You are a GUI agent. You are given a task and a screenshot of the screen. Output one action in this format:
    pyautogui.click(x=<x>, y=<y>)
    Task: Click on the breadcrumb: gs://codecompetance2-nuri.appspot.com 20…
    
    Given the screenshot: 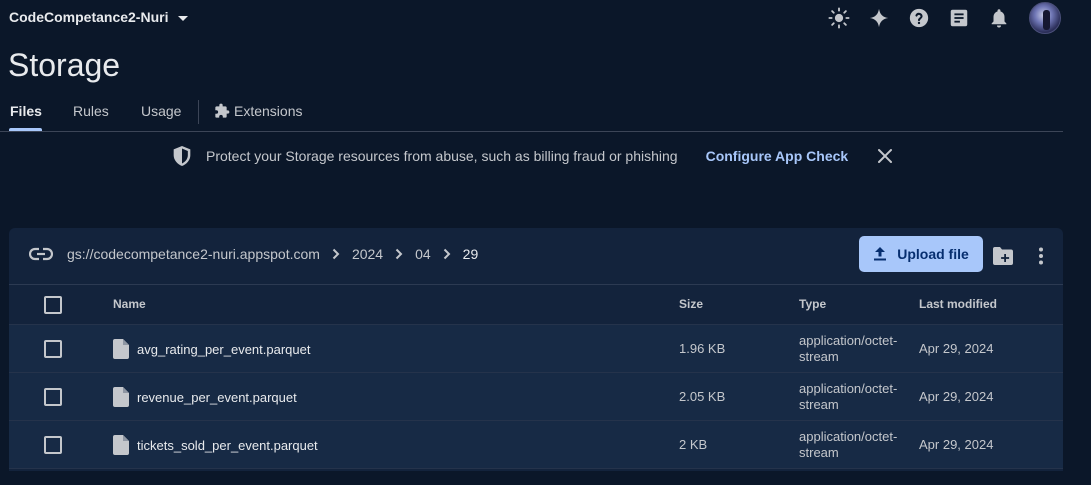 What is the action you would take?
    pyautogui.click(x=253, y=254)
    